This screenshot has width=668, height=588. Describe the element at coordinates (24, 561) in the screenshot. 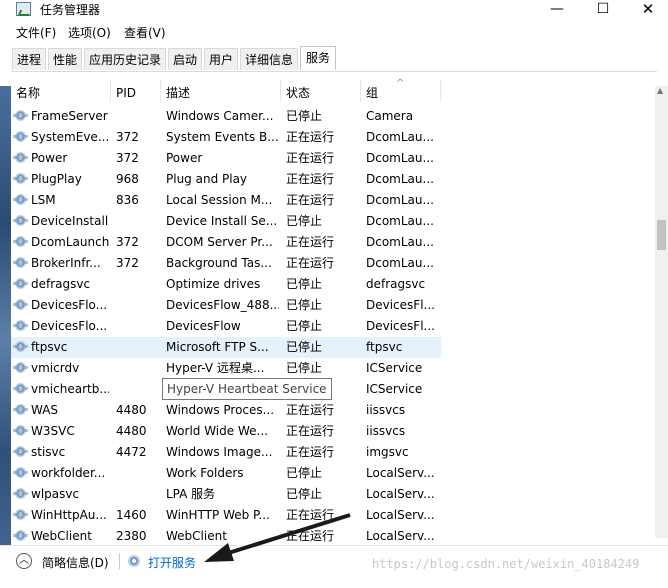

I see `collapse-icon: ︿` at that location.